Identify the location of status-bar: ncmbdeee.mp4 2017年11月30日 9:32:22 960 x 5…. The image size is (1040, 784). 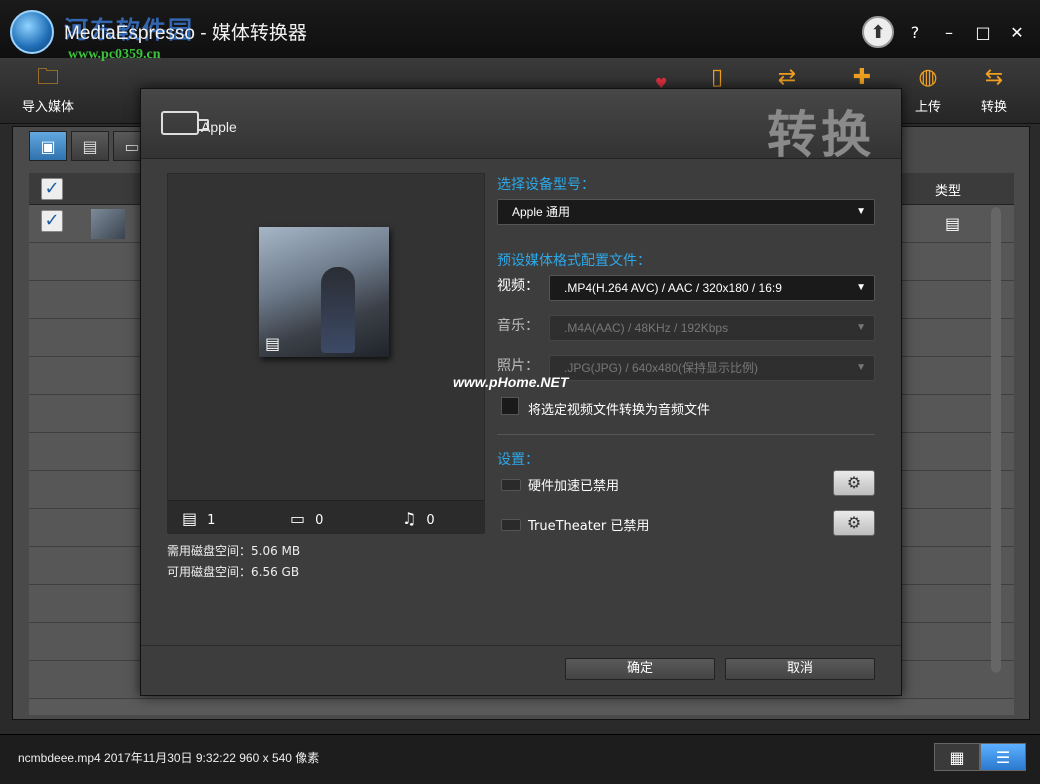
(520, 759).